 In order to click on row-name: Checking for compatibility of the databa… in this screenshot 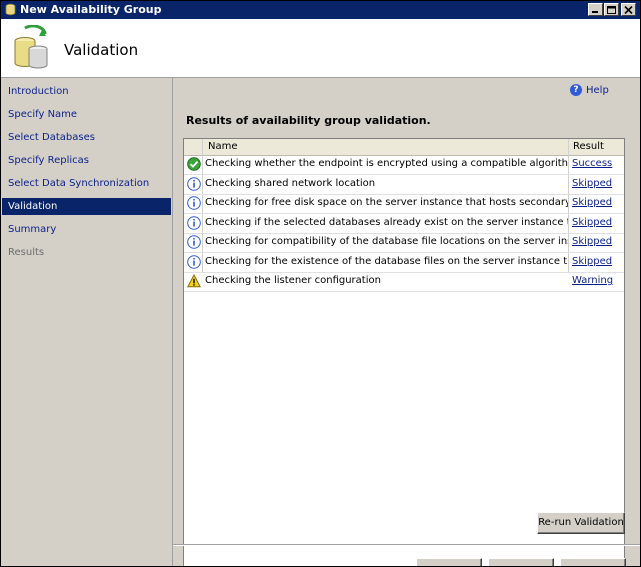, I will do `click(386, 241)`.